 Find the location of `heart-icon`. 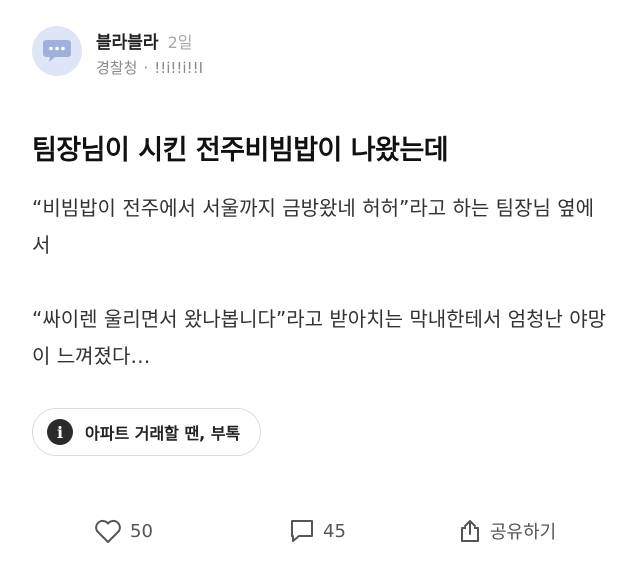

heart-icon is located at coordinates (108, 531).